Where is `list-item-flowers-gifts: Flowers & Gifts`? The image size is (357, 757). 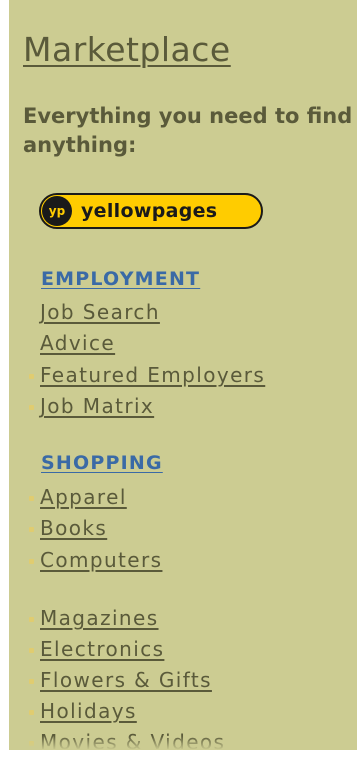
list-item-flowers-gifts: Flowers & Gifts is located at coordinates (183, 683).